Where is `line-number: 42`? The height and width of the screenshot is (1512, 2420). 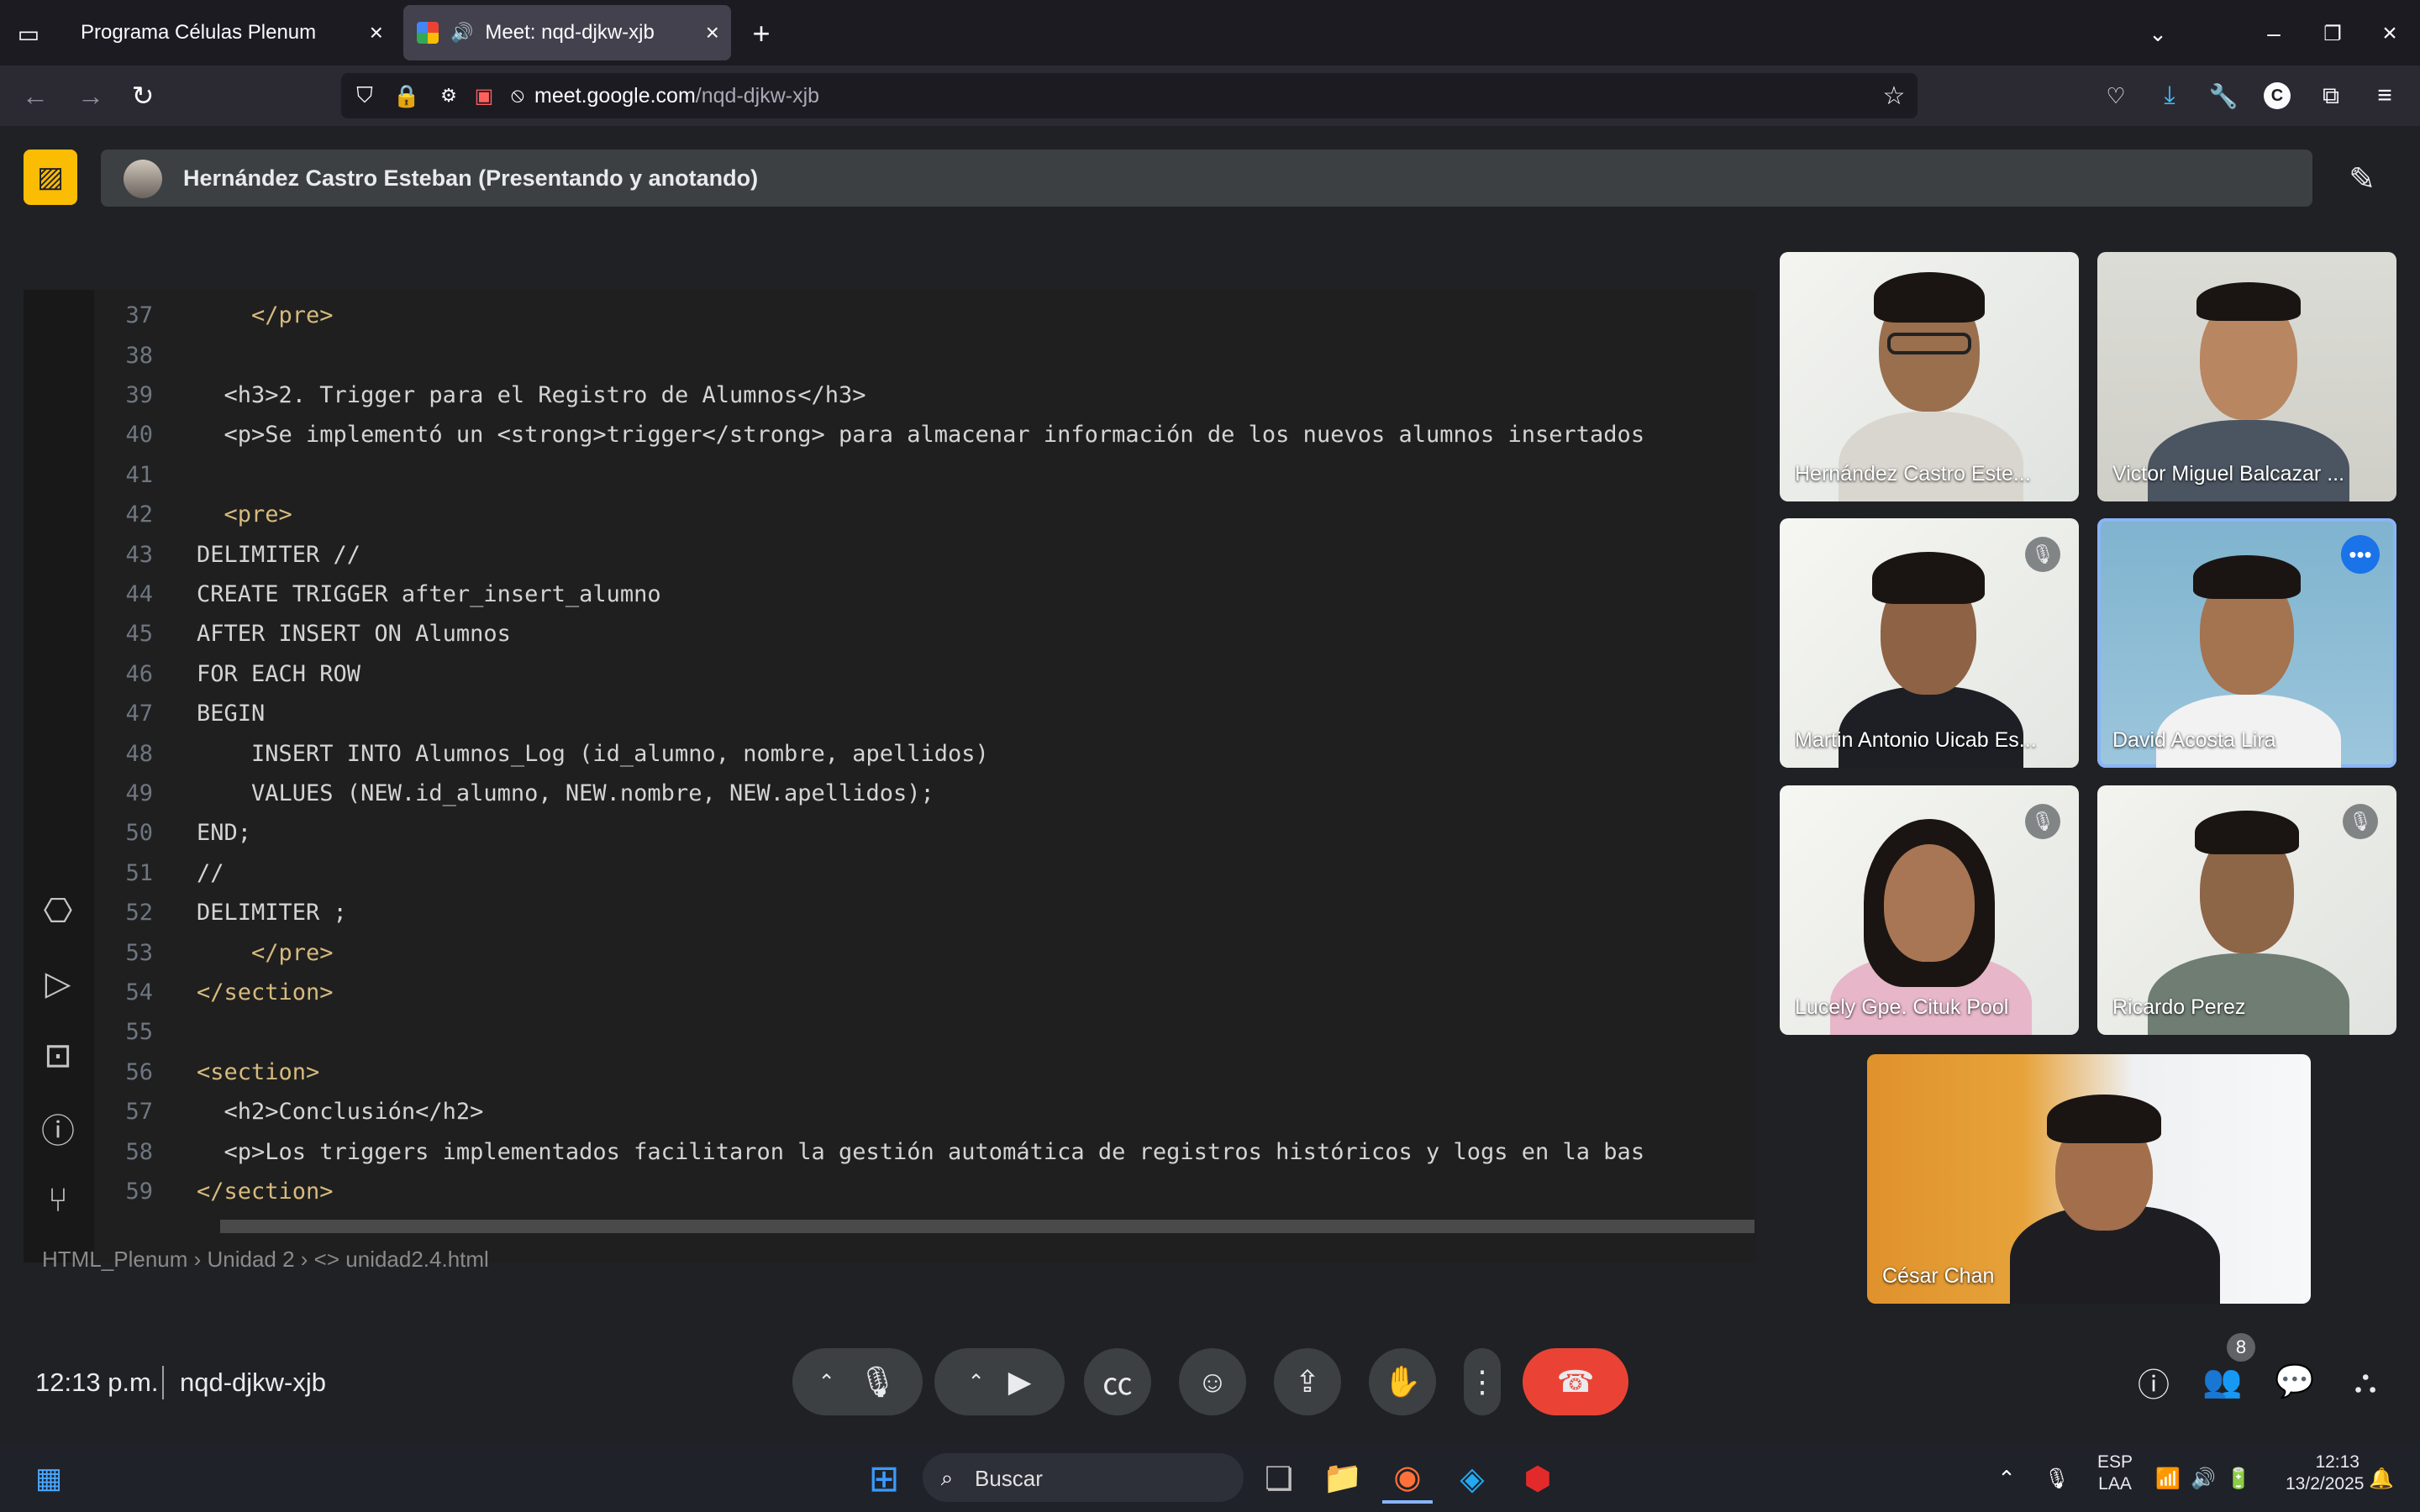
line-number: 42 is located at coordinates (139, 514).